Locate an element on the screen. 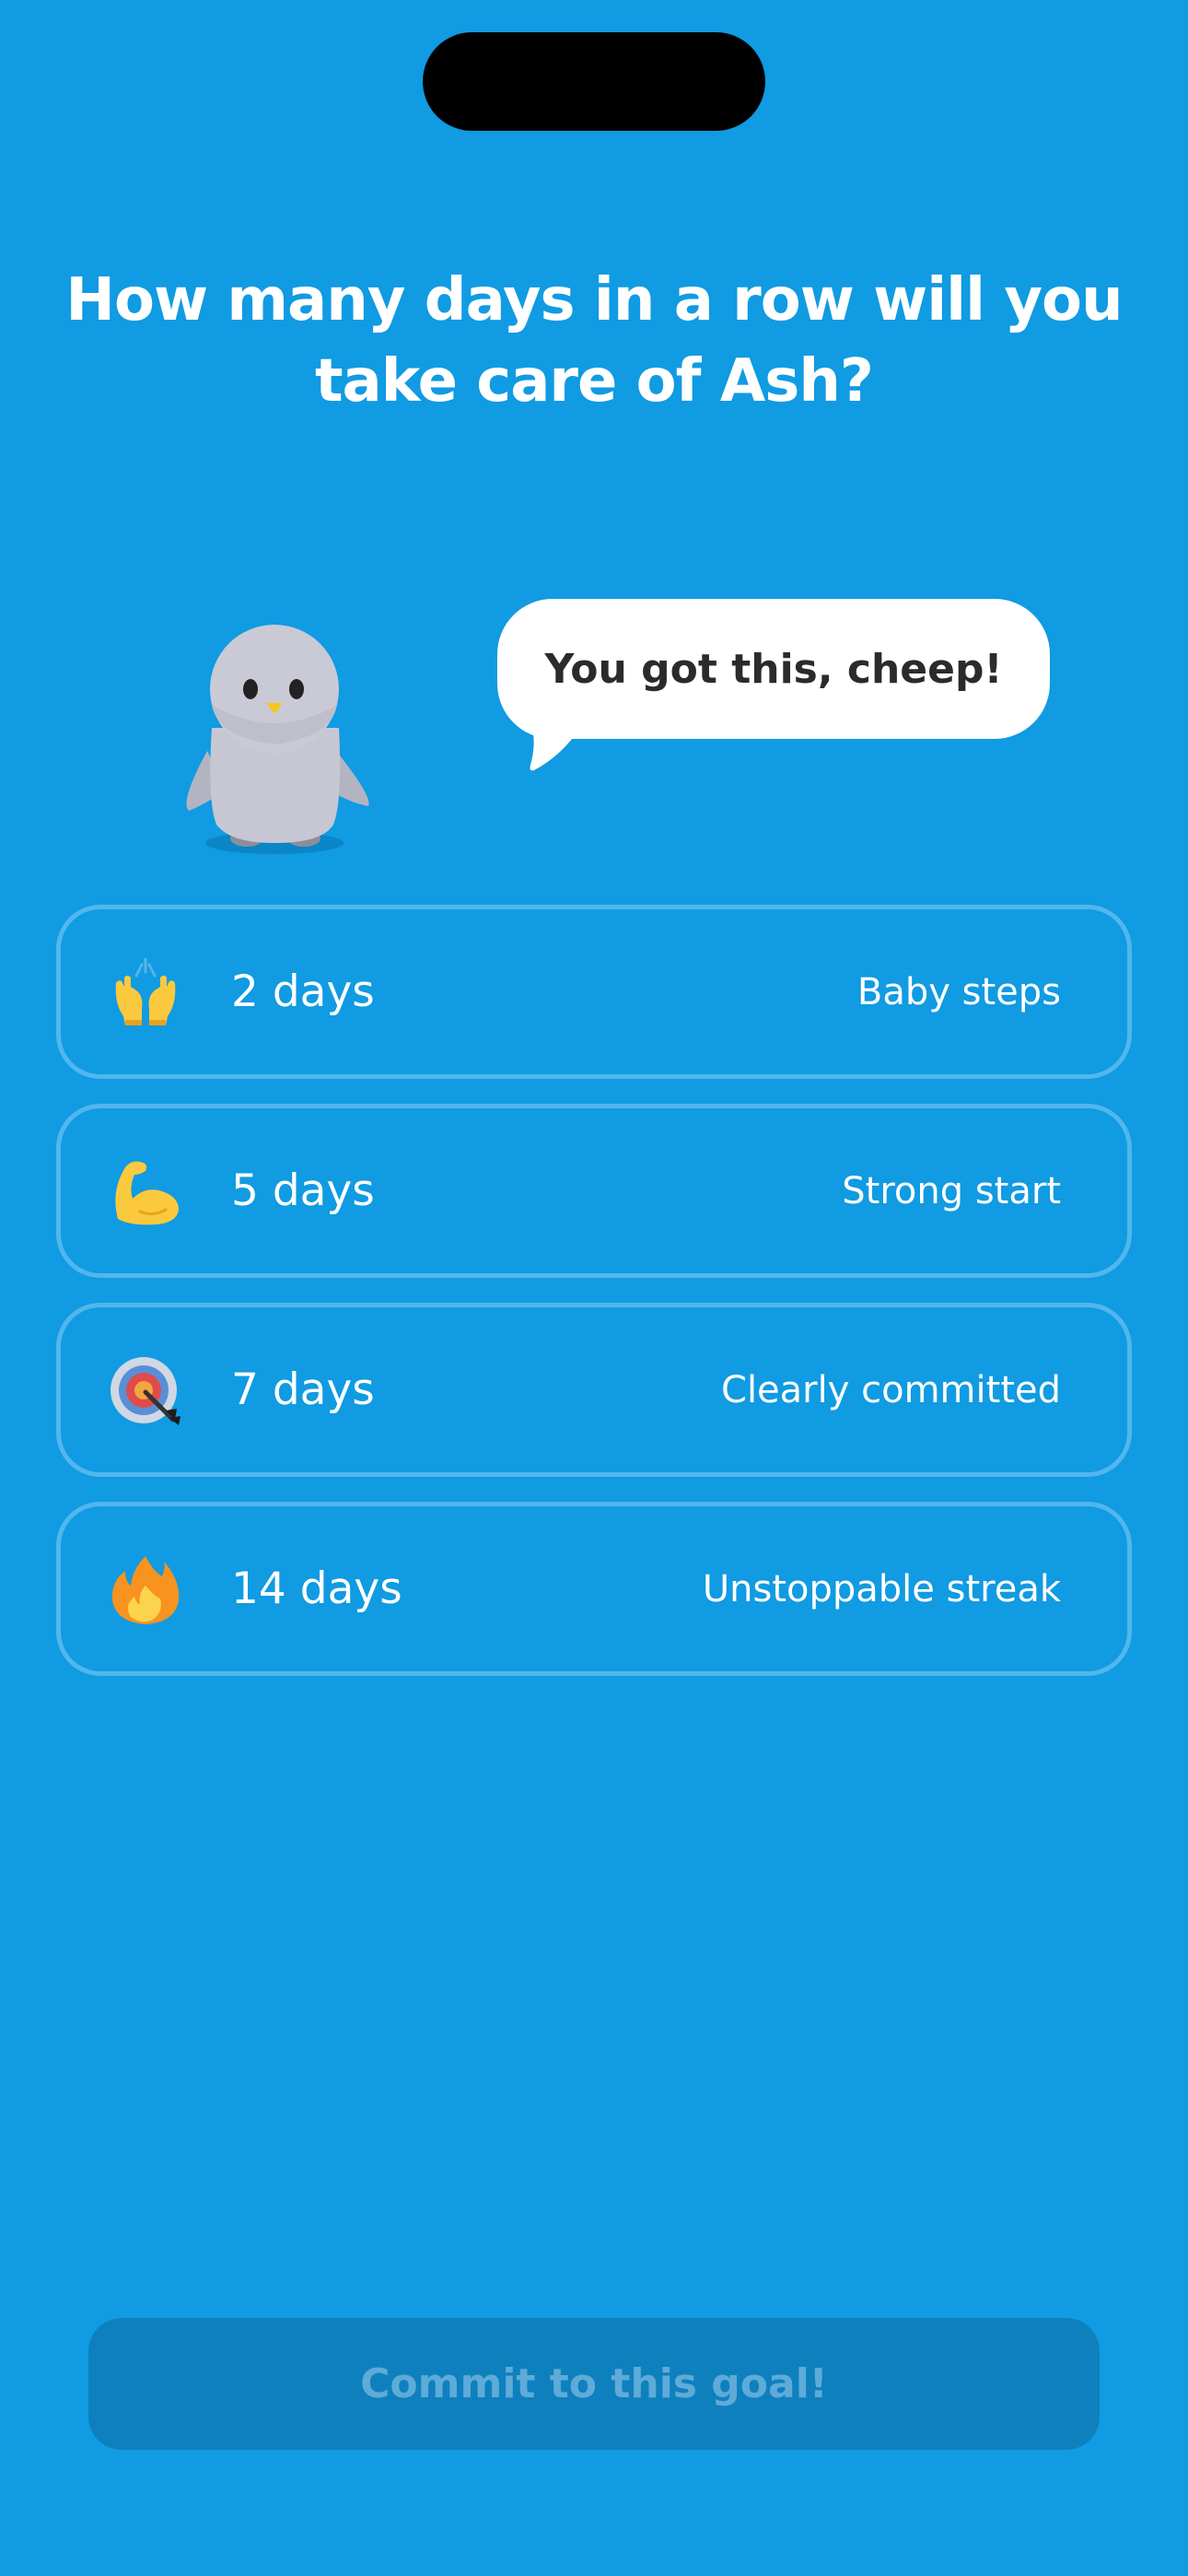  goal-option-7-days: 7 days Clearly committed is located at coordinates (594, 1390).